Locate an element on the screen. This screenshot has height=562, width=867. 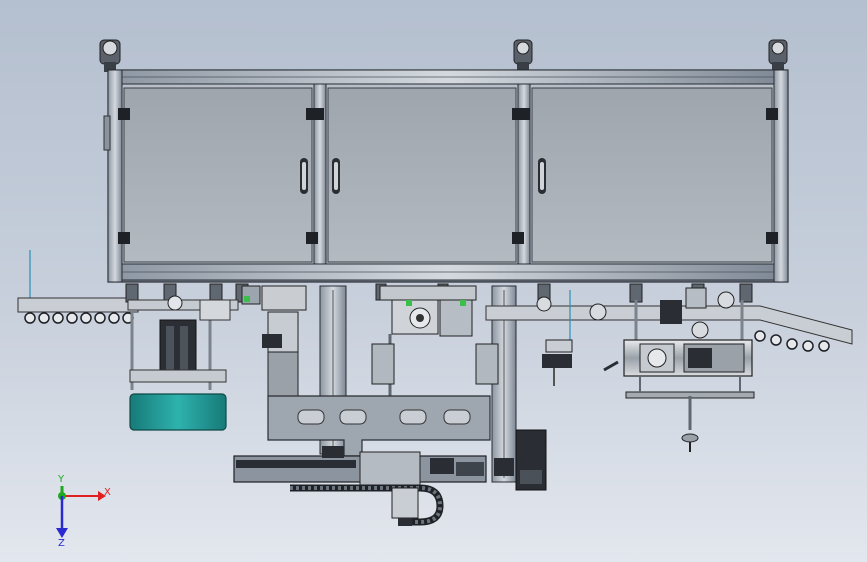
plunger-rod is located at coordinates (690, 424).